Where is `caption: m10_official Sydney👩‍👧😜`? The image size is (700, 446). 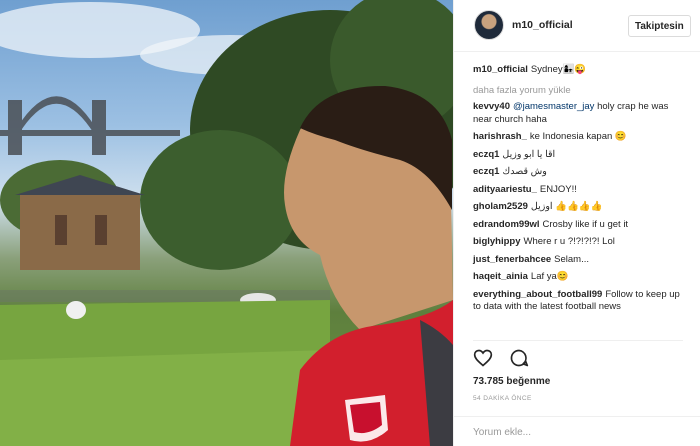
caption: m10_official Sydney👩‍👧😜 is located at coordinates (580, 70).